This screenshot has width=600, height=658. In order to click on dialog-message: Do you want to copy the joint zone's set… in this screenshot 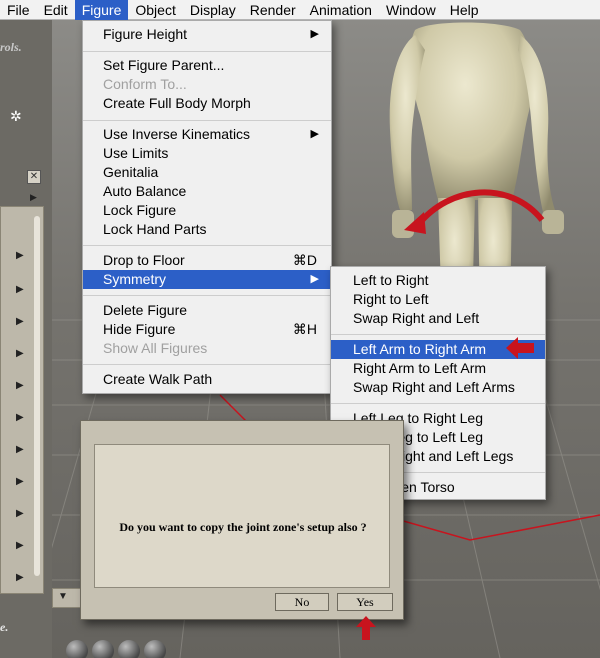, I will do `click(243, 527)`.